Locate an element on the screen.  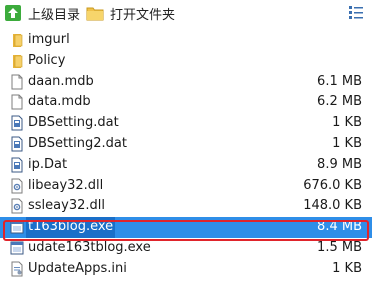
file-name: udate163tblog.exe is located at coordinates (89, 247).